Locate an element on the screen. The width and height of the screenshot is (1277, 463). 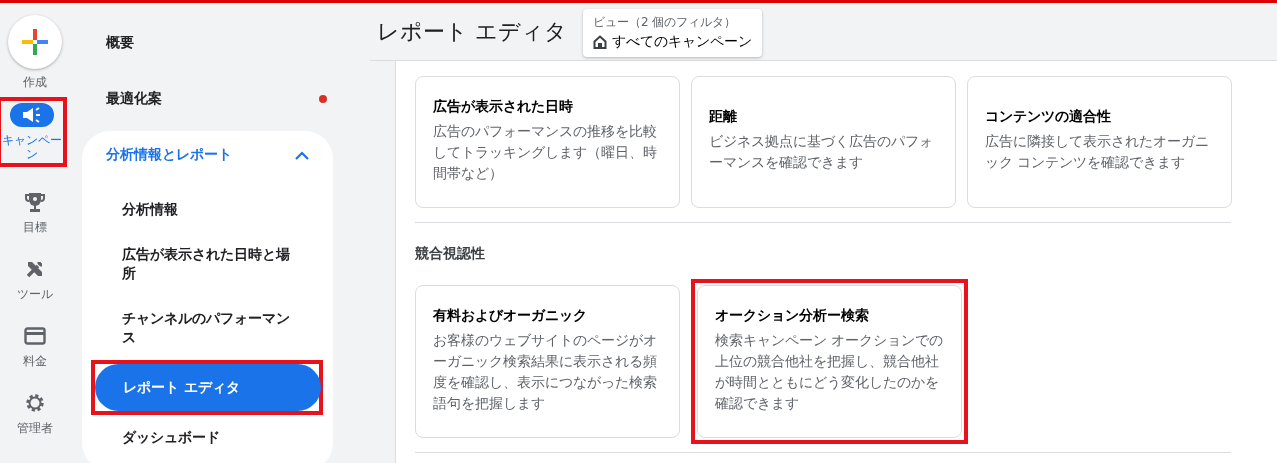
plus-icon is located at coordinates (35, 42).